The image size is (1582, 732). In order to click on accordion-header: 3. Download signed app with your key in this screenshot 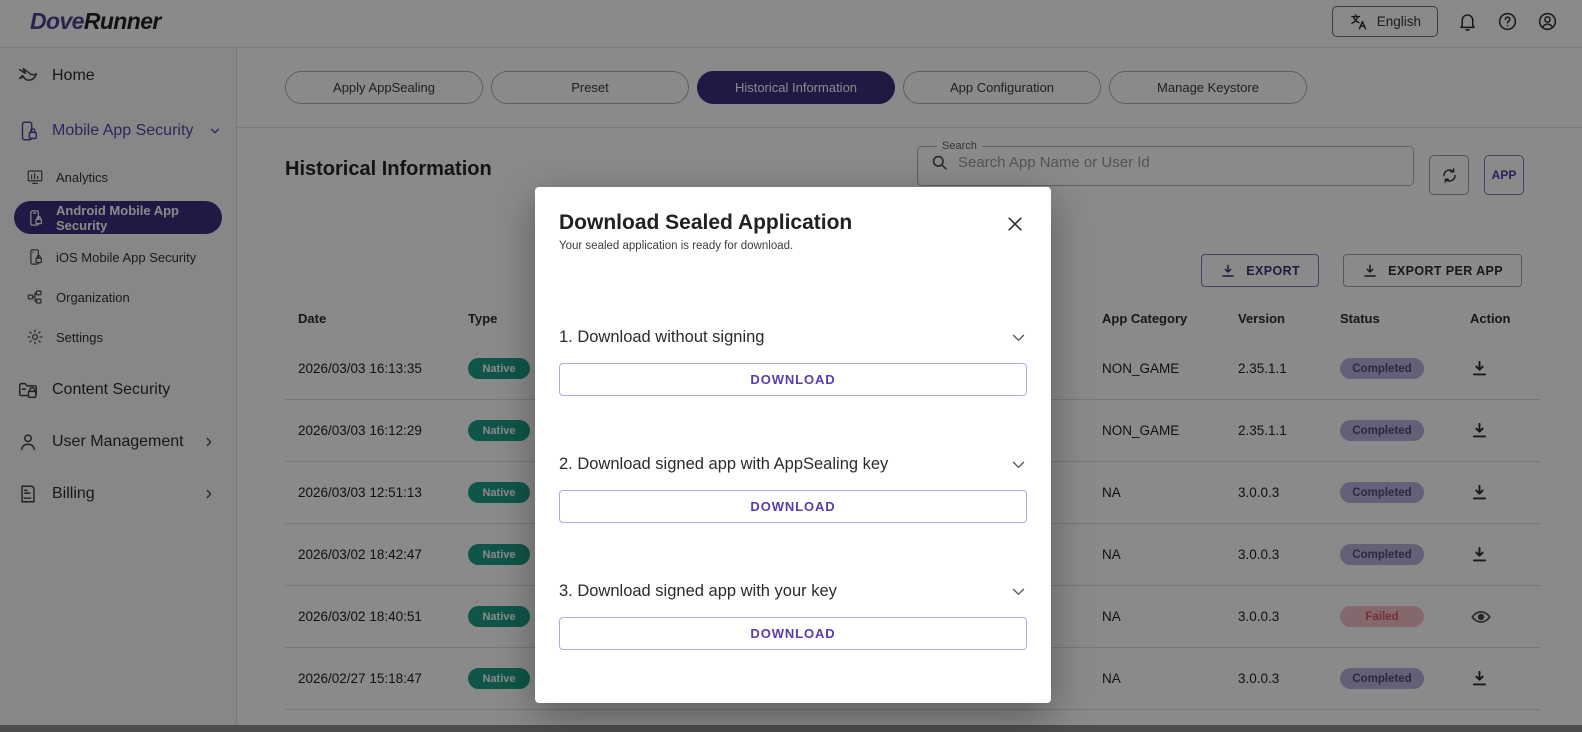, I will do `click(793, 591)`.